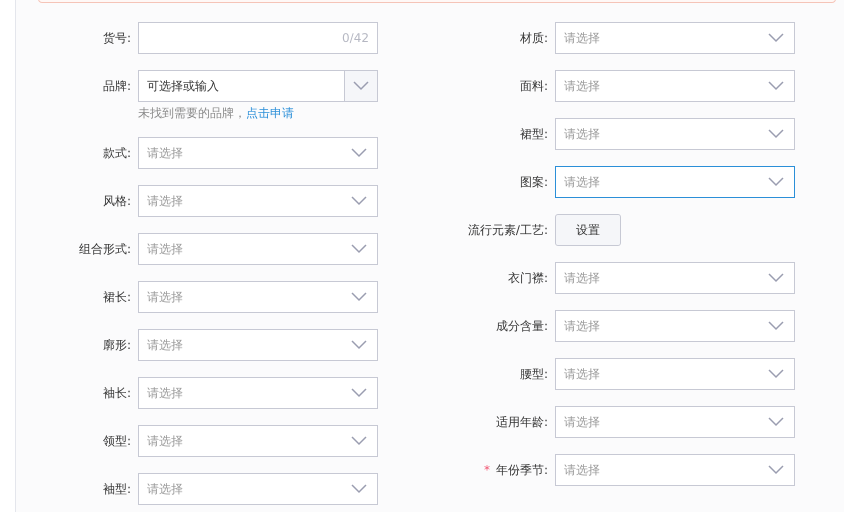  What do you see at coordinates (522, 326) in the screenshot?
I see `field-label: 成分含量:` at bounding box center [522, 326].